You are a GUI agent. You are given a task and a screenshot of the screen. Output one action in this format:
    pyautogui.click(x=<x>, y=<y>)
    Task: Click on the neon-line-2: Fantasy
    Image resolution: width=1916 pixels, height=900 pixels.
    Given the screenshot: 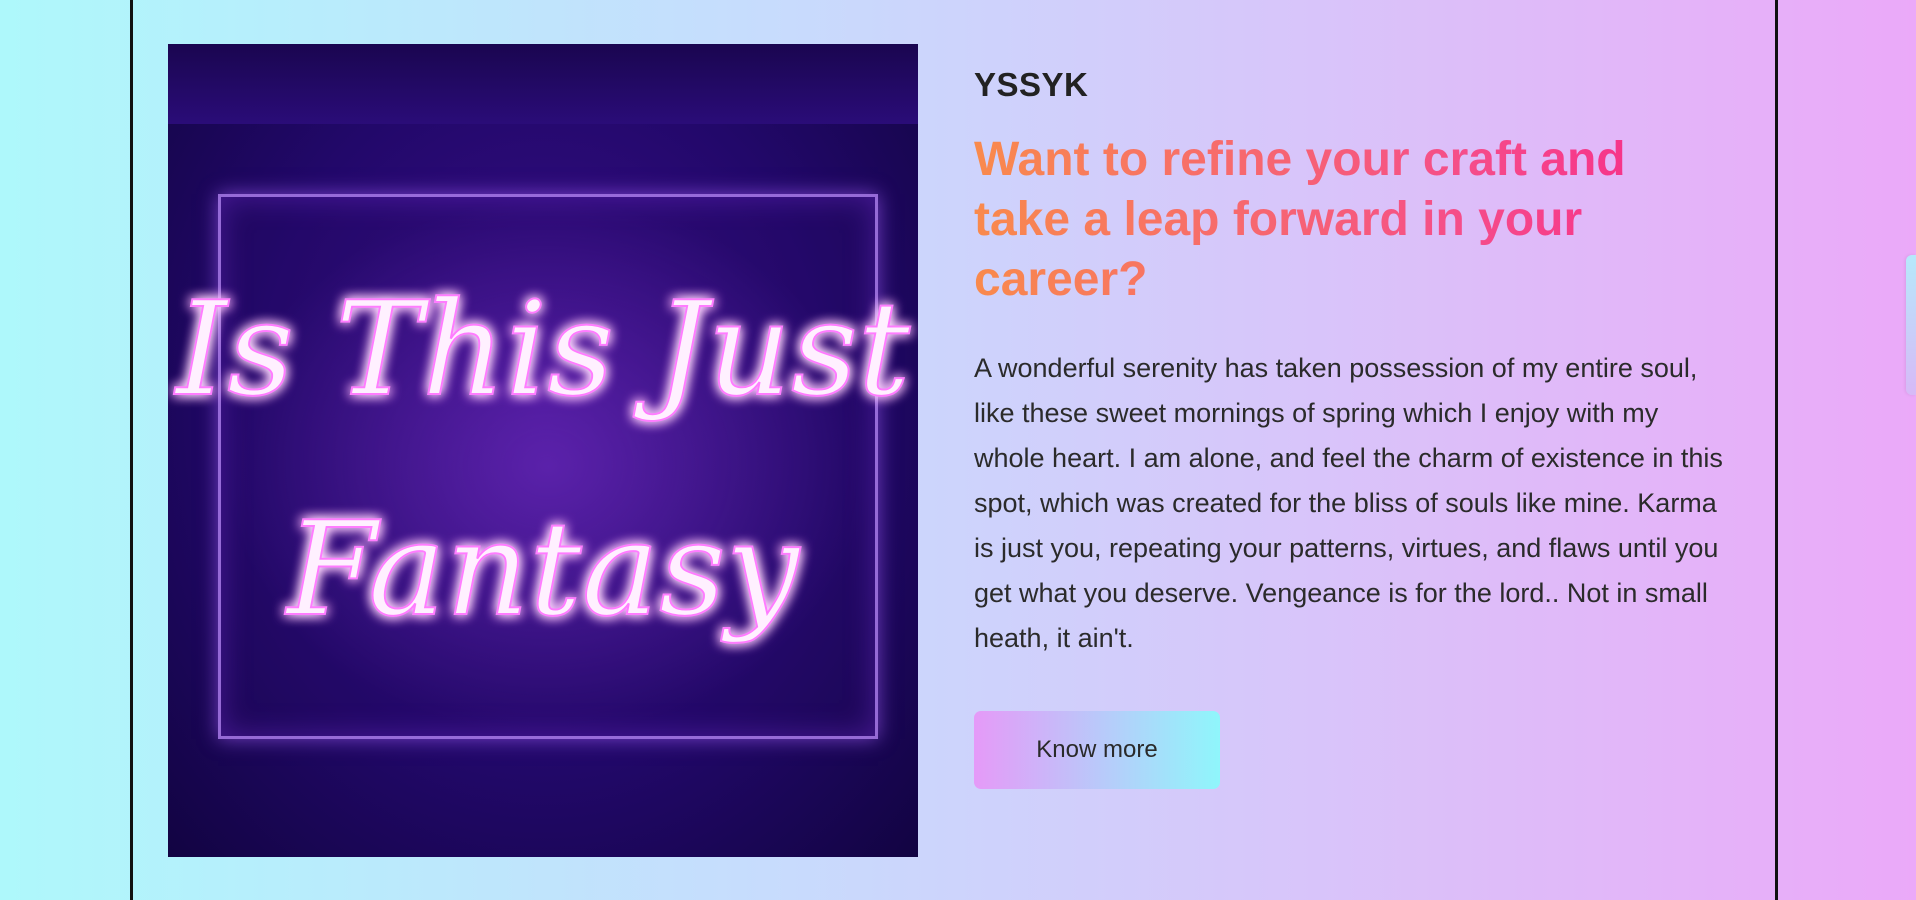 What is the action you would take?
    pyautogui.click(x=543, y=569)
    